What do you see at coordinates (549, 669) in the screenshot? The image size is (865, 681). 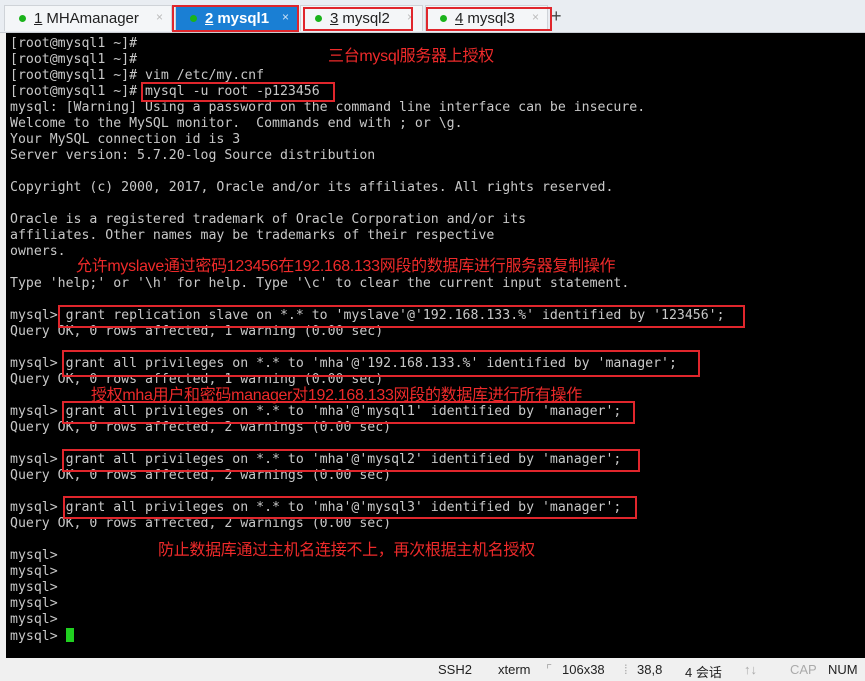 I see `size-icon: ⌜` at bounding box center [549, 669].